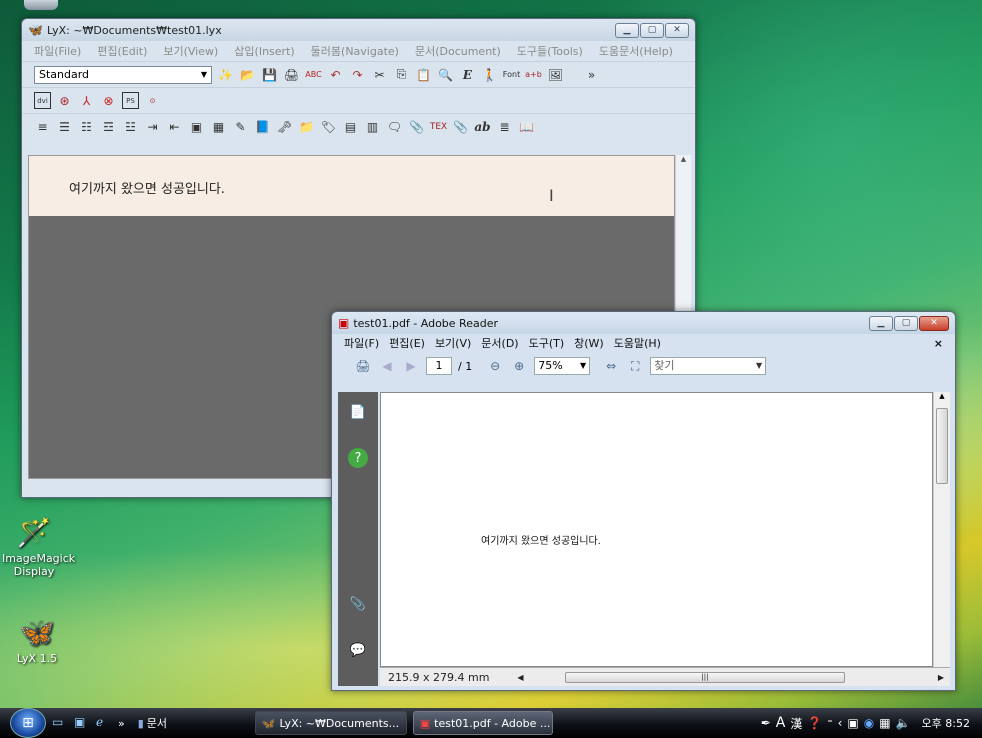  I want to click on adobe-titlebar: ▣ test01.pdf - Adobe Reader ▁ ▢ ✕, so click(643, 323).